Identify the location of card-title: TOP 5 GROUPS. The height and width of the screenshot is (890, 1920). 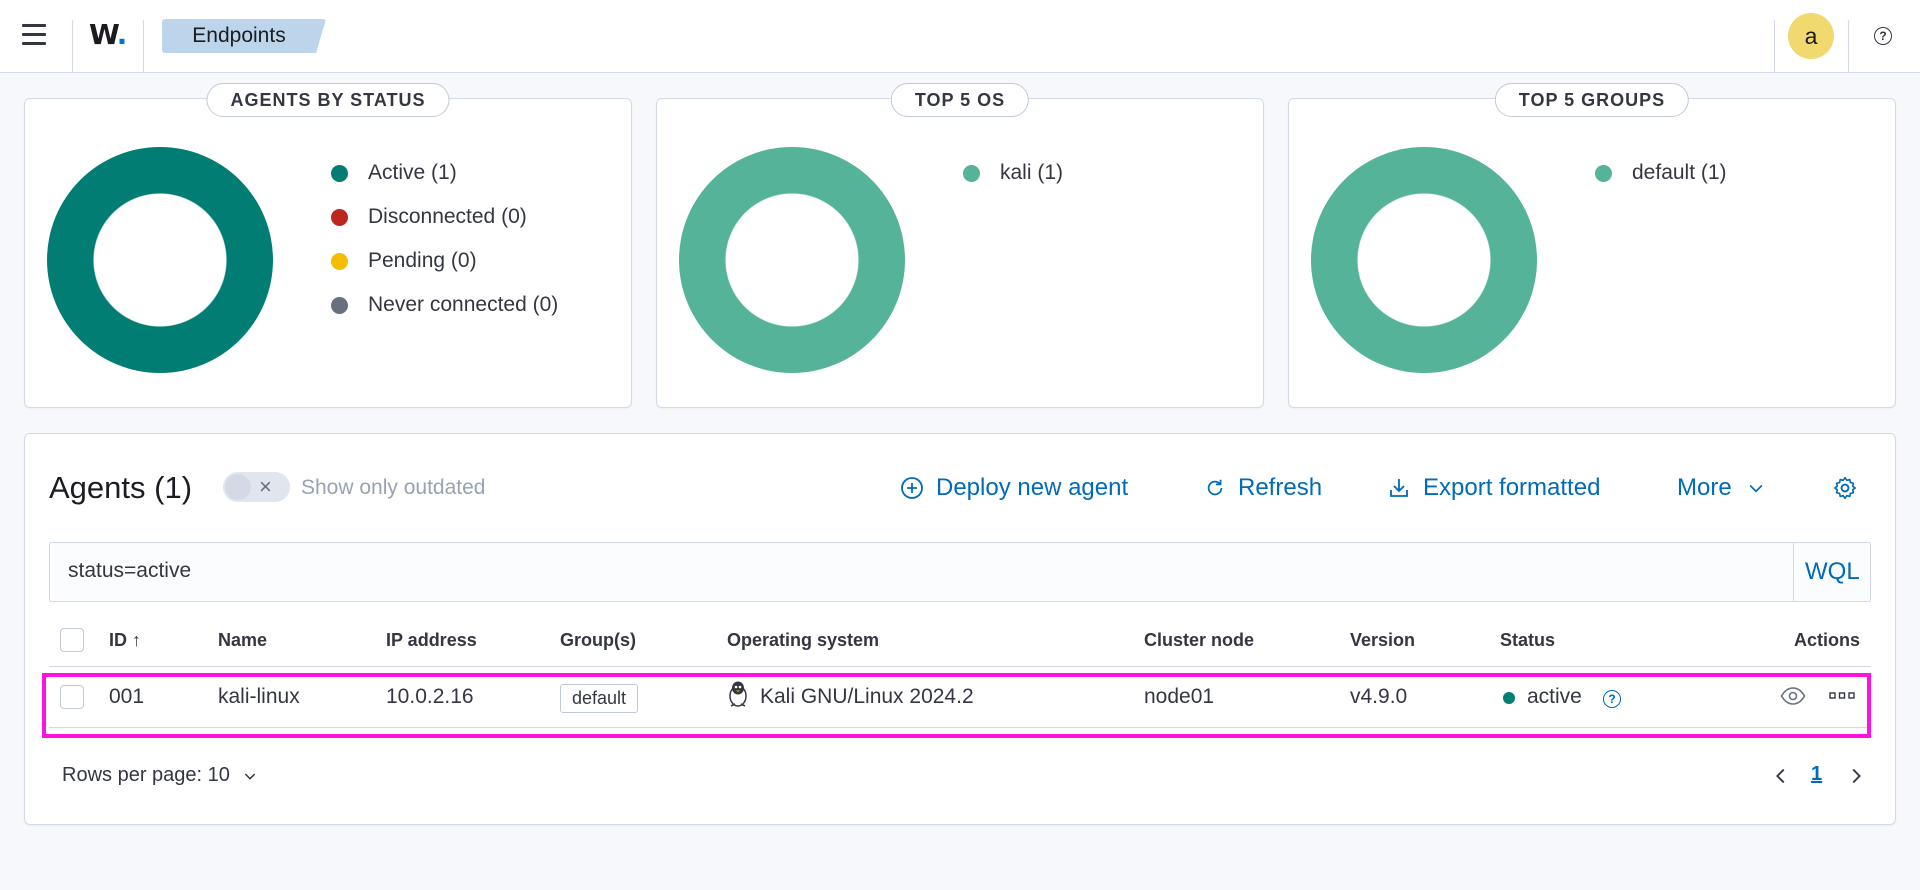
(1592, 100).